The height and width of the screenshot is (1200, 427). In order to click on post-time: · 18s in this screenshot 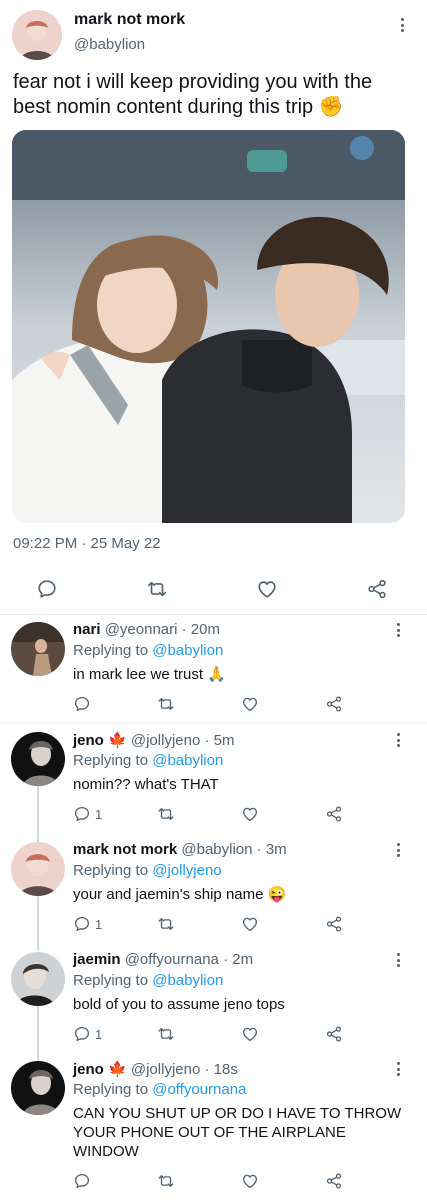, I will do `click(220, 1069)`.